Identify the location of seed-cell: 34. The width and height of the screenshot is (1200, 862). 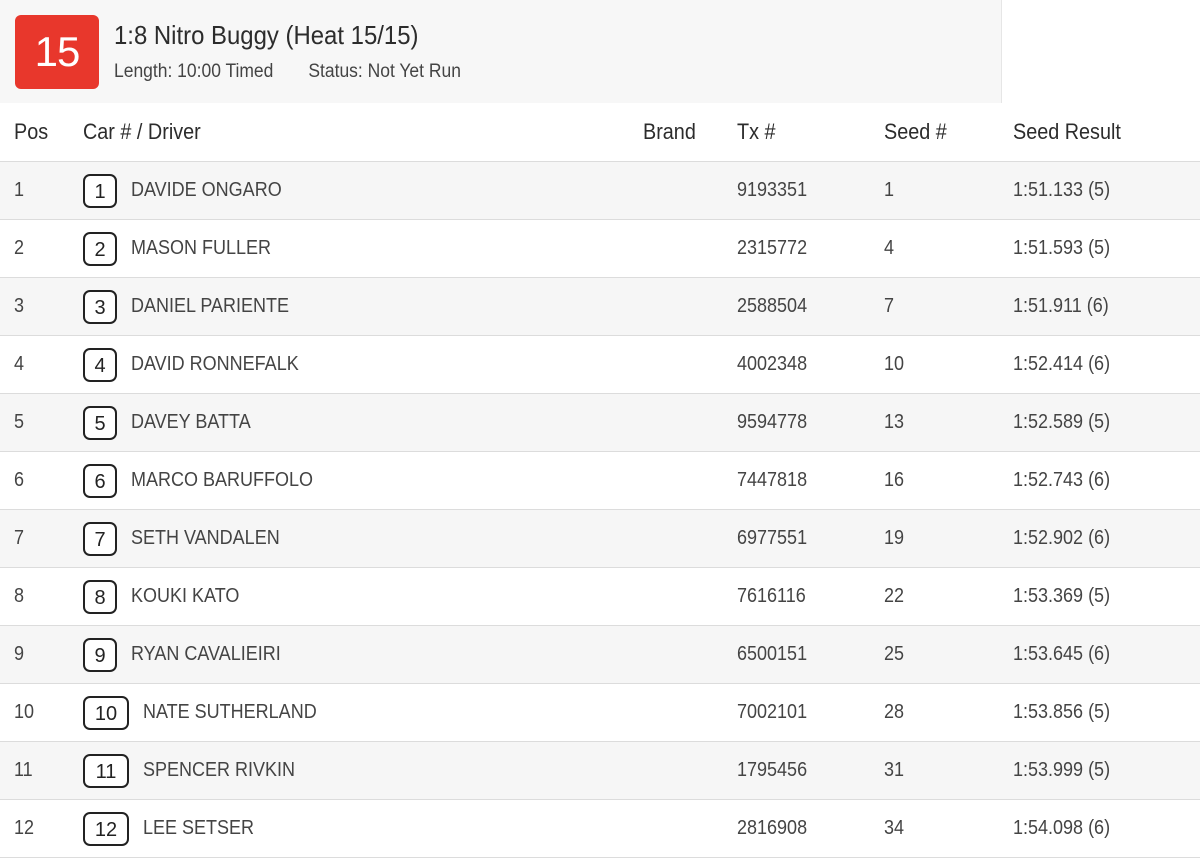
(948, 828).